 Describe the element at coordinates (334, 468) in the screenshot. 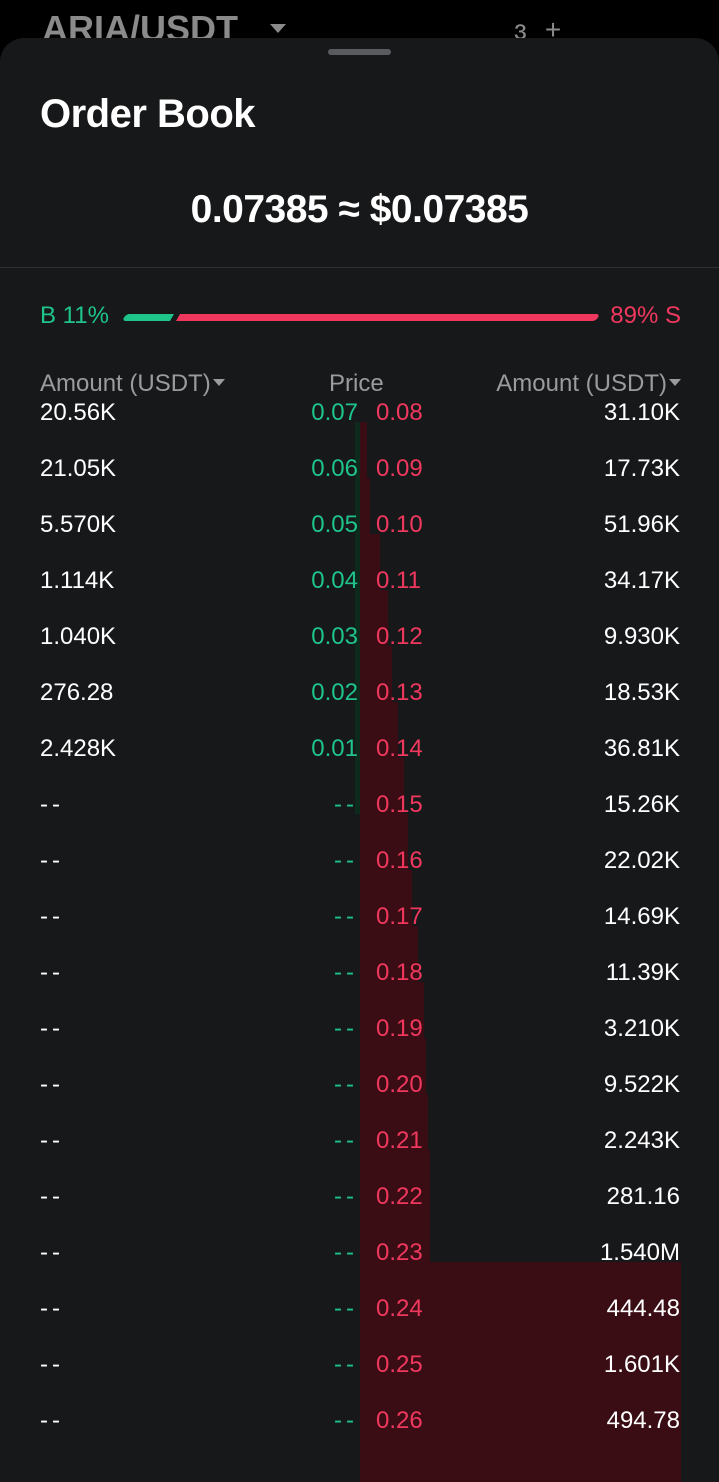

I see `bid-price: 0.06` at that location.